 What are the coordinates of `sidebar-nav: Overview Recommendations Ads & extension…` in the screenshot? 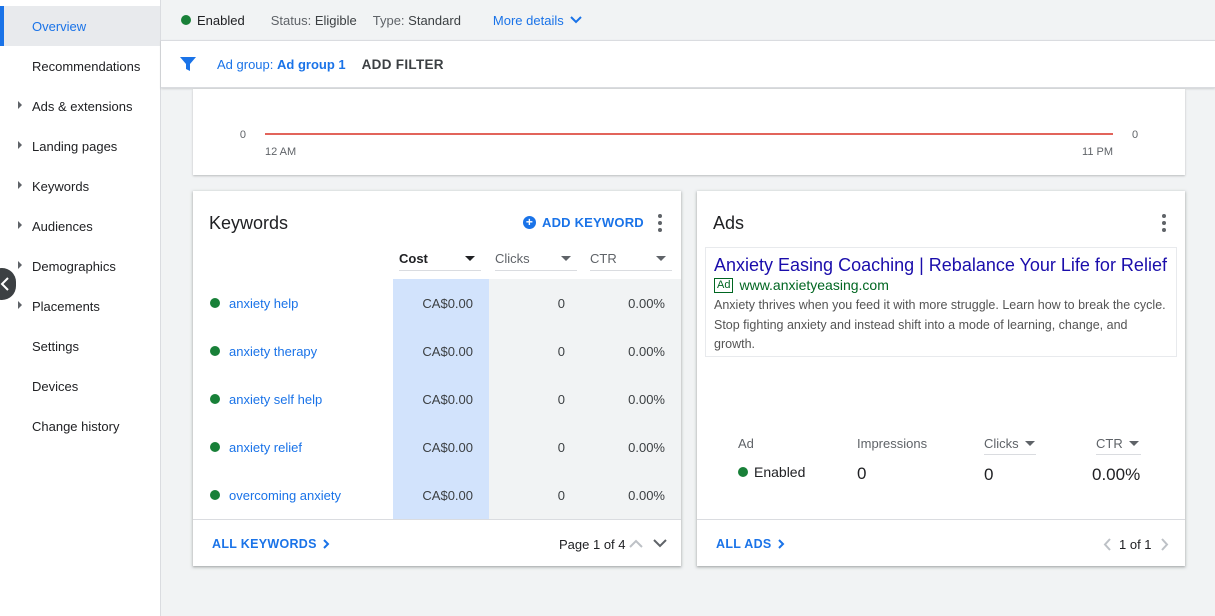 It's located at (80, 308).